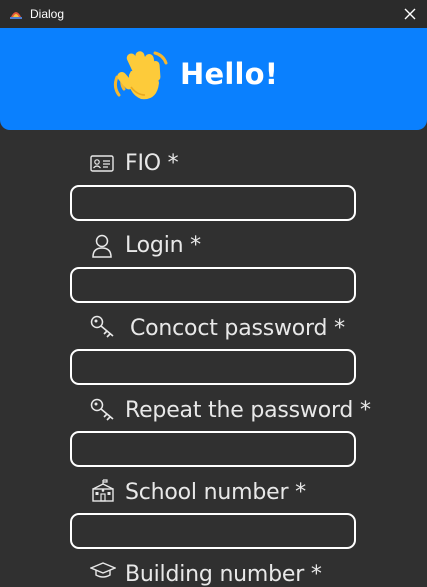  I want to click on title-bar: Dialog, so click(213, 14).